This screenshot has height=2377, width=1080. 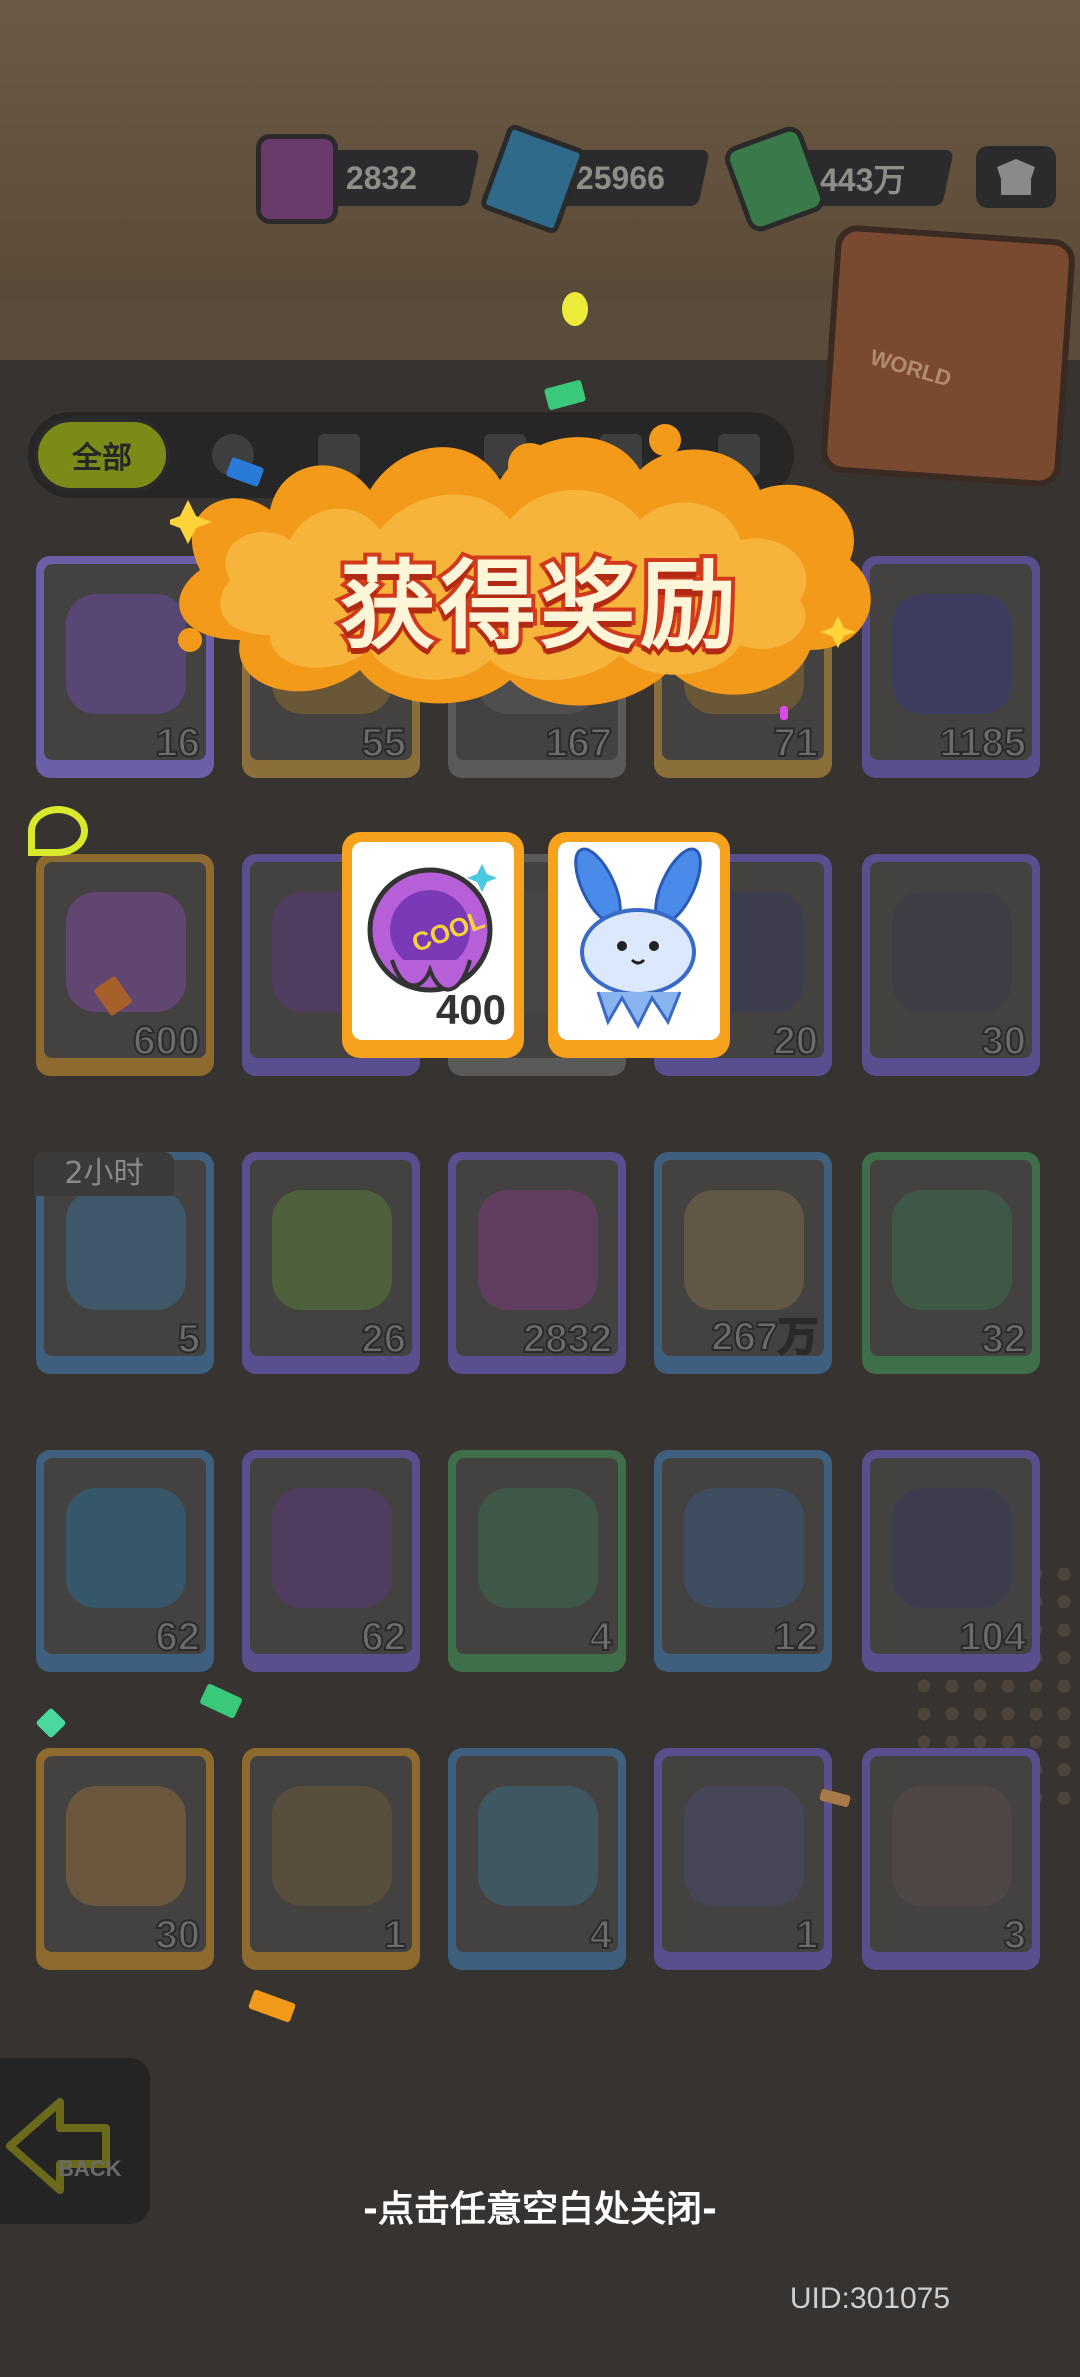 I want to click on item-count: 55, so click(x=384, y=743).